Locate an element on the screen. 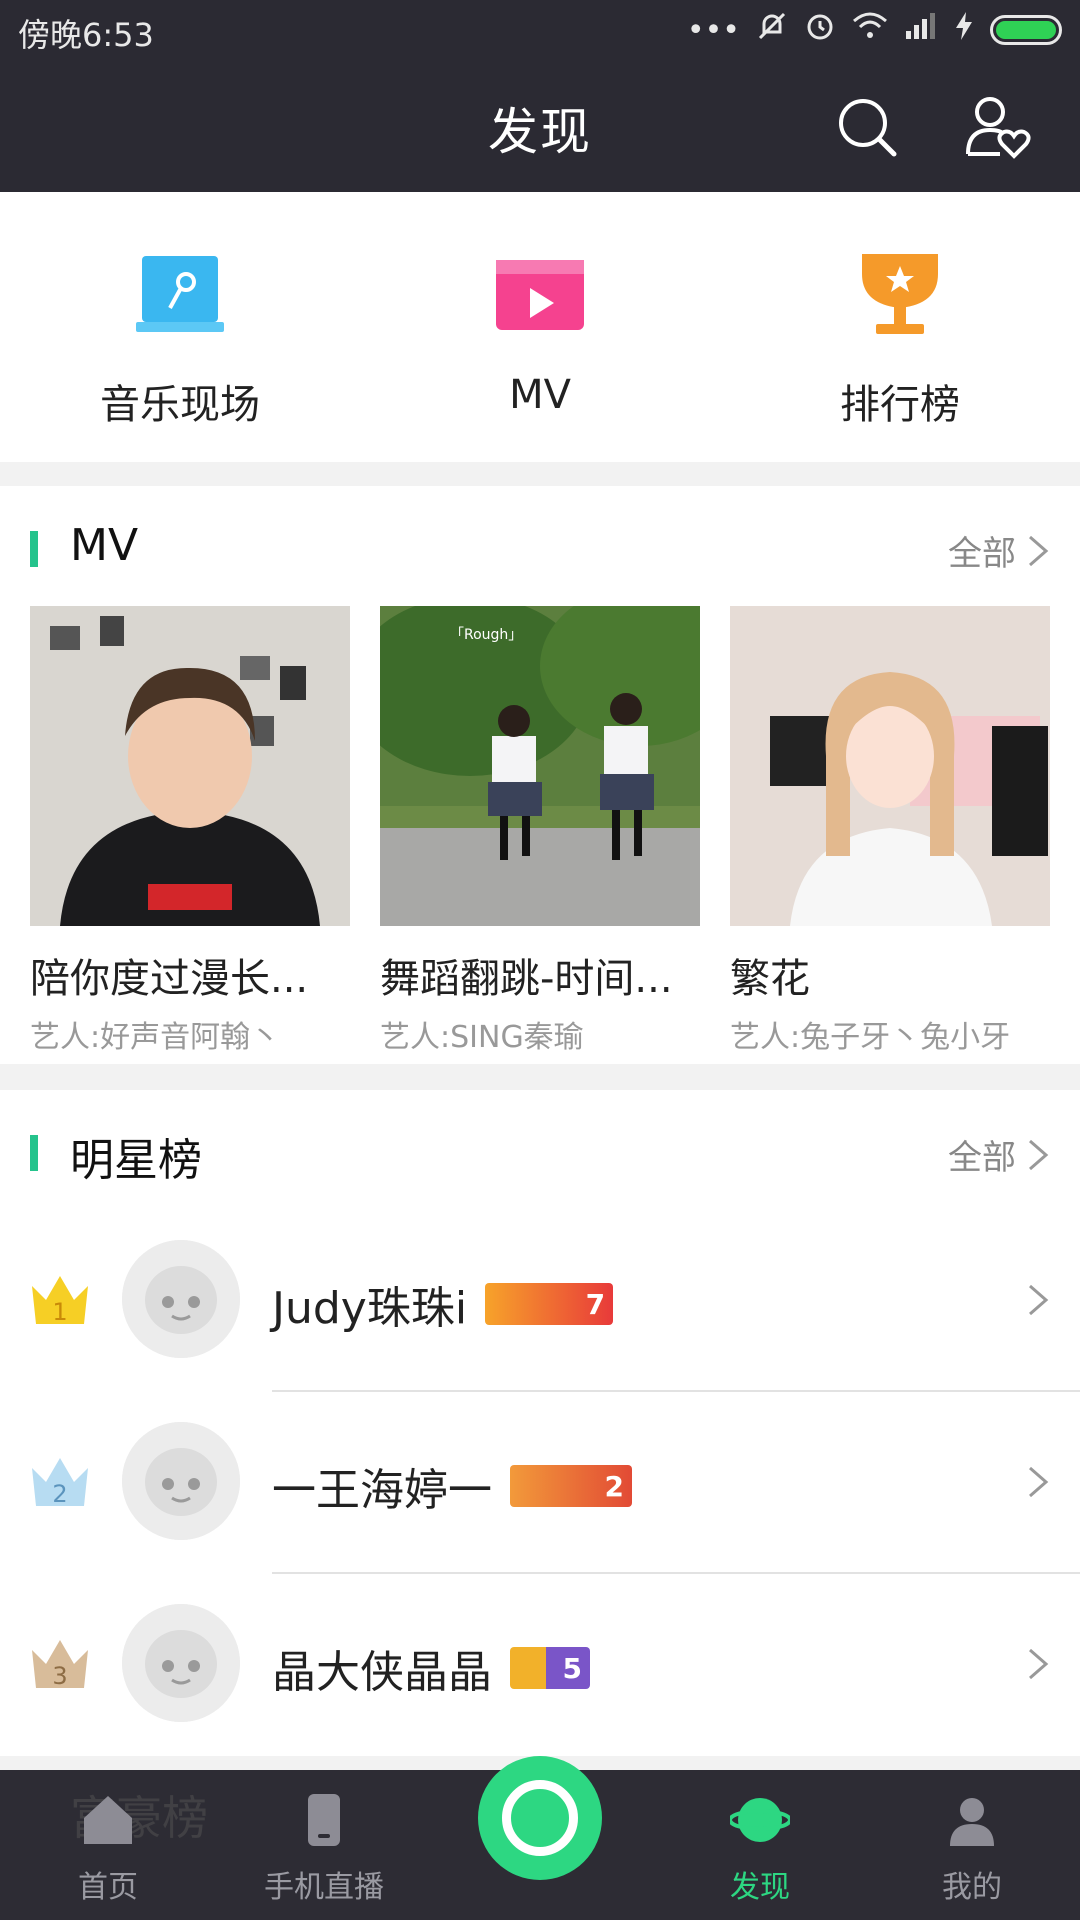 The image size is (1080, 1920). section-title: 明星榜 is located at coordinates (136, 1160).